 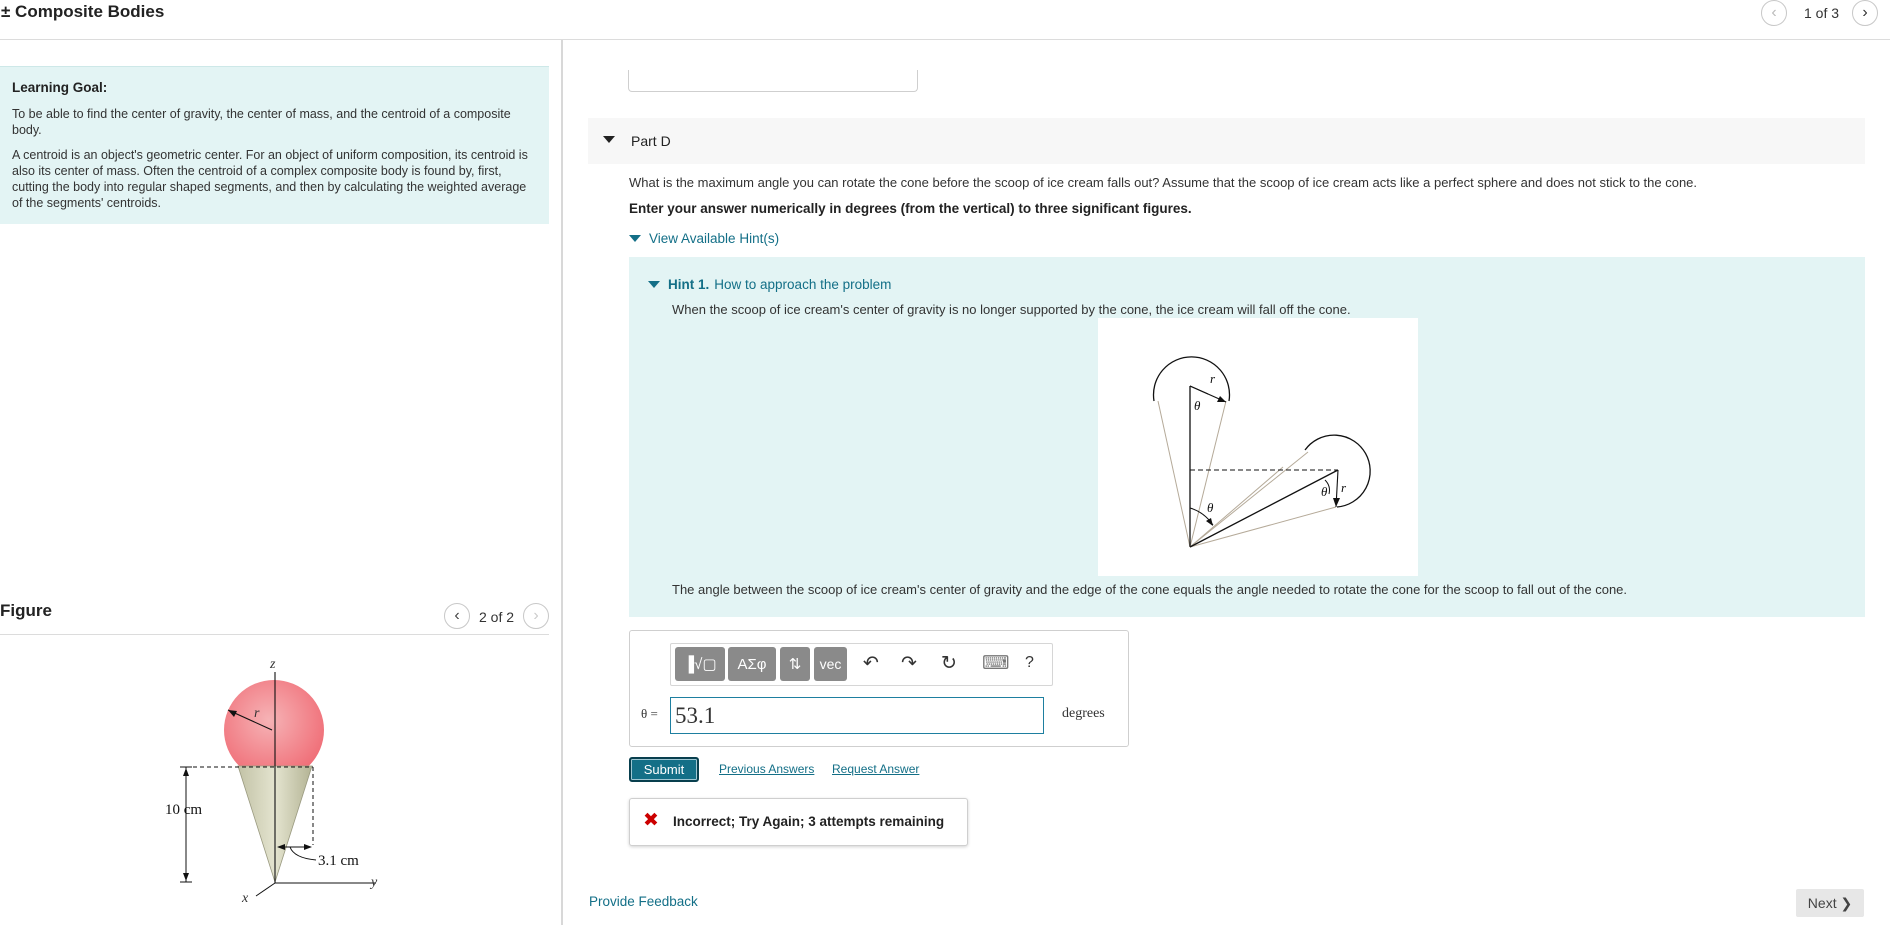 I want to click on provide-feedback-link: Provide Feedback, so click(x=643, y=901).